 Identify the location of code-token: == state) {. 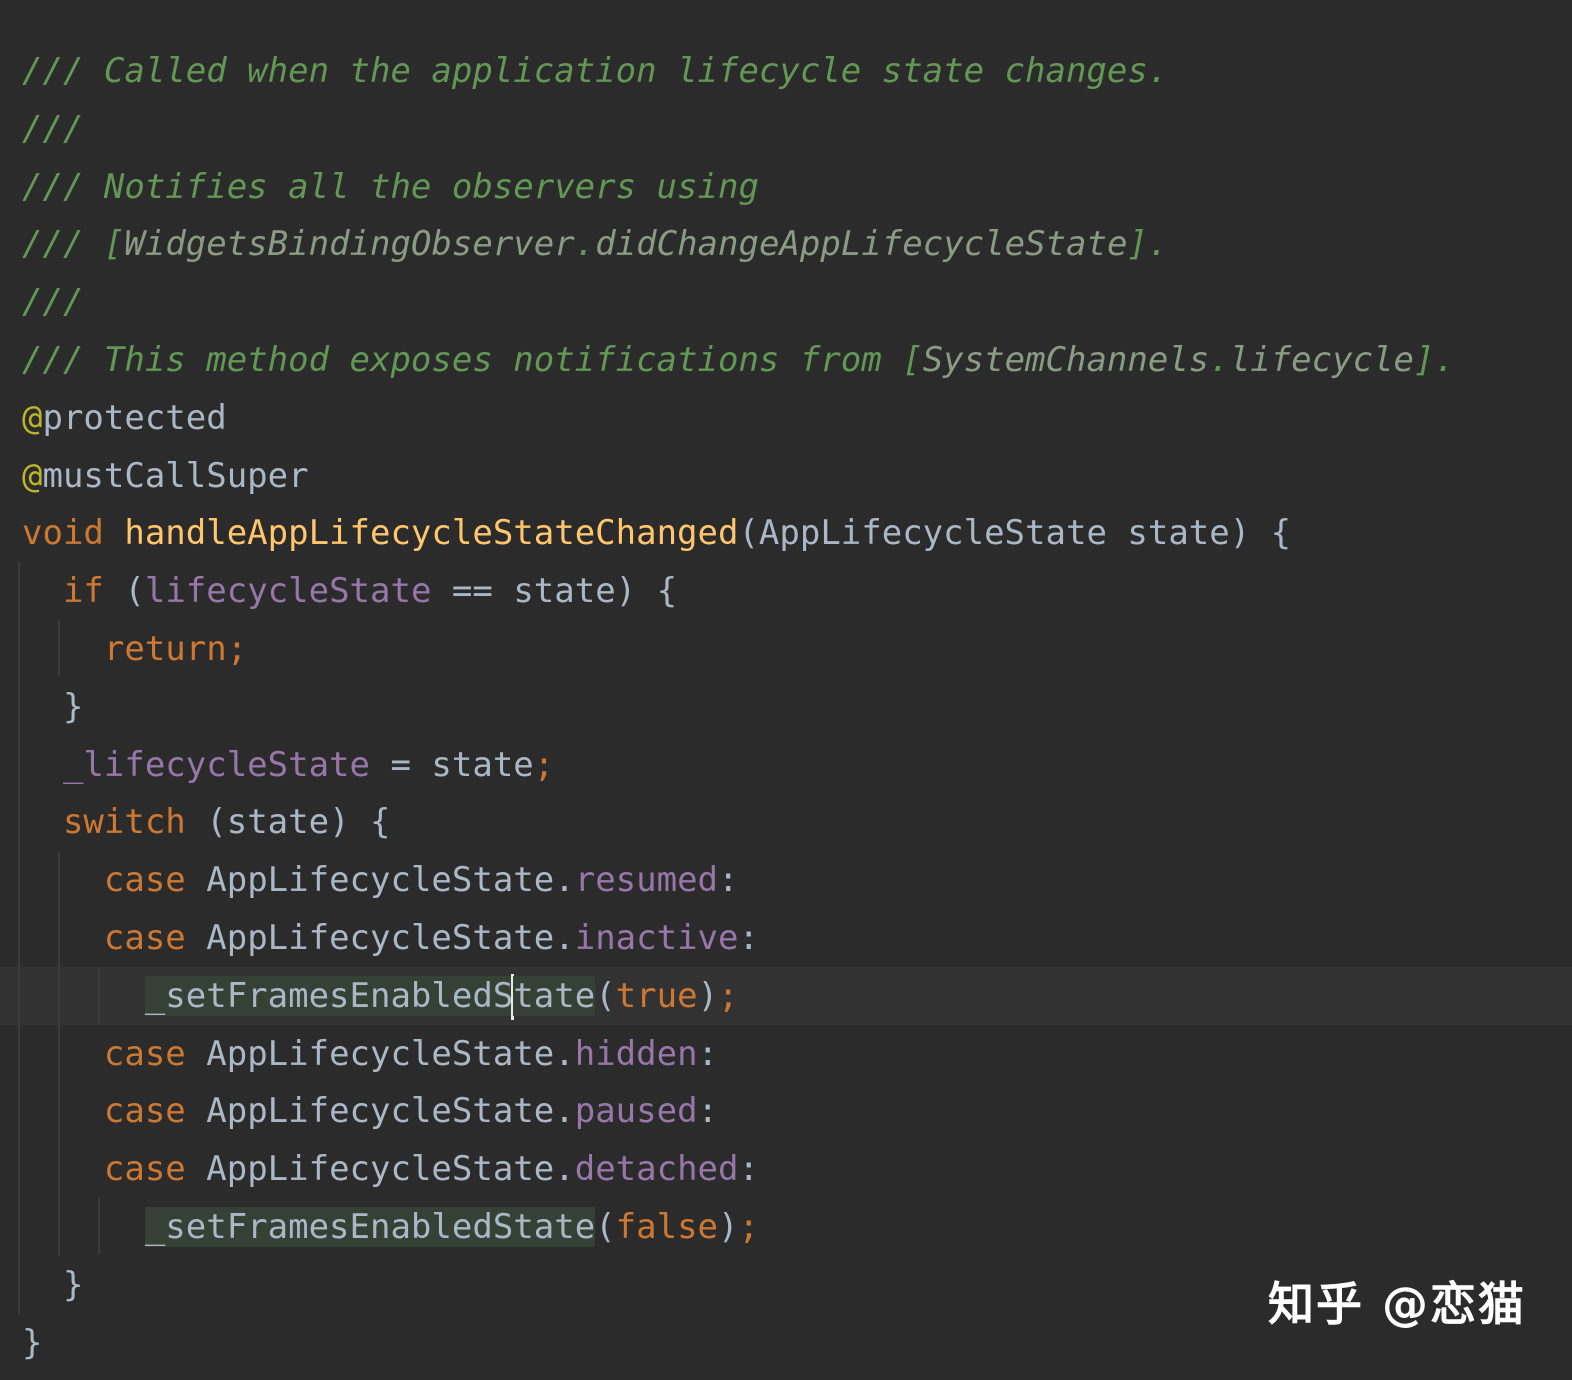
(554, 591).